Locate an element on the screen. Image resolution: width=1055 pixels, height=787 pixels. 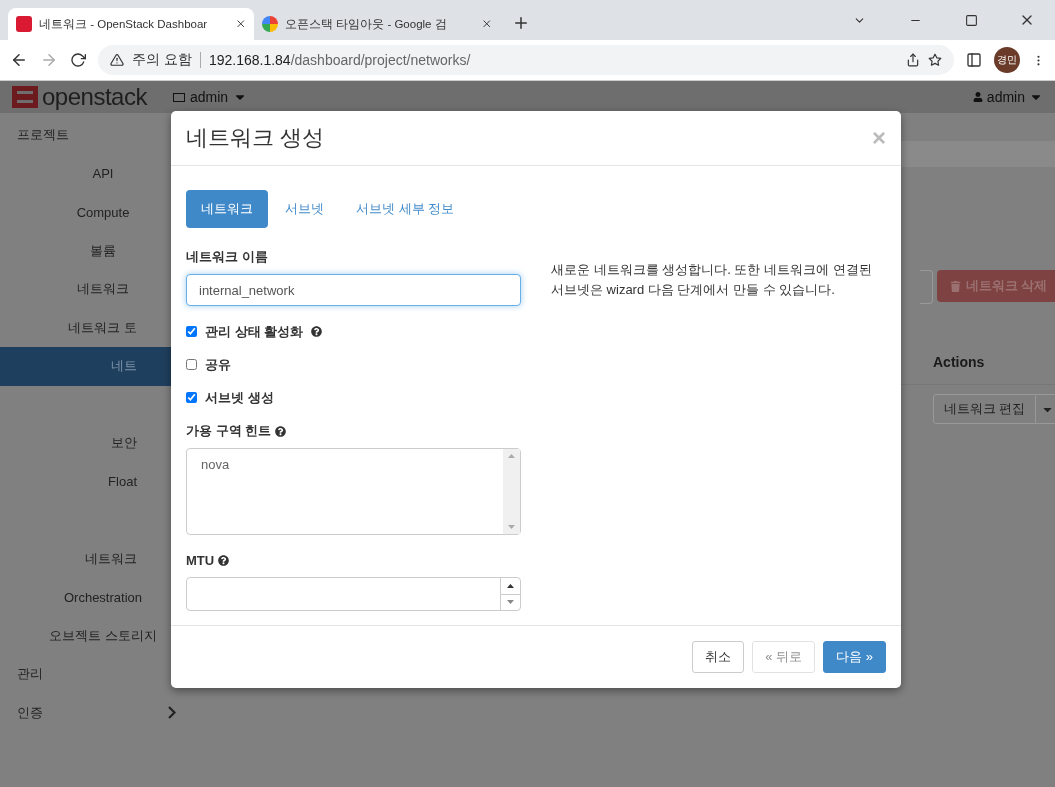
field-label: 가용 구역 힌트 is located at coordinates (229, 431).